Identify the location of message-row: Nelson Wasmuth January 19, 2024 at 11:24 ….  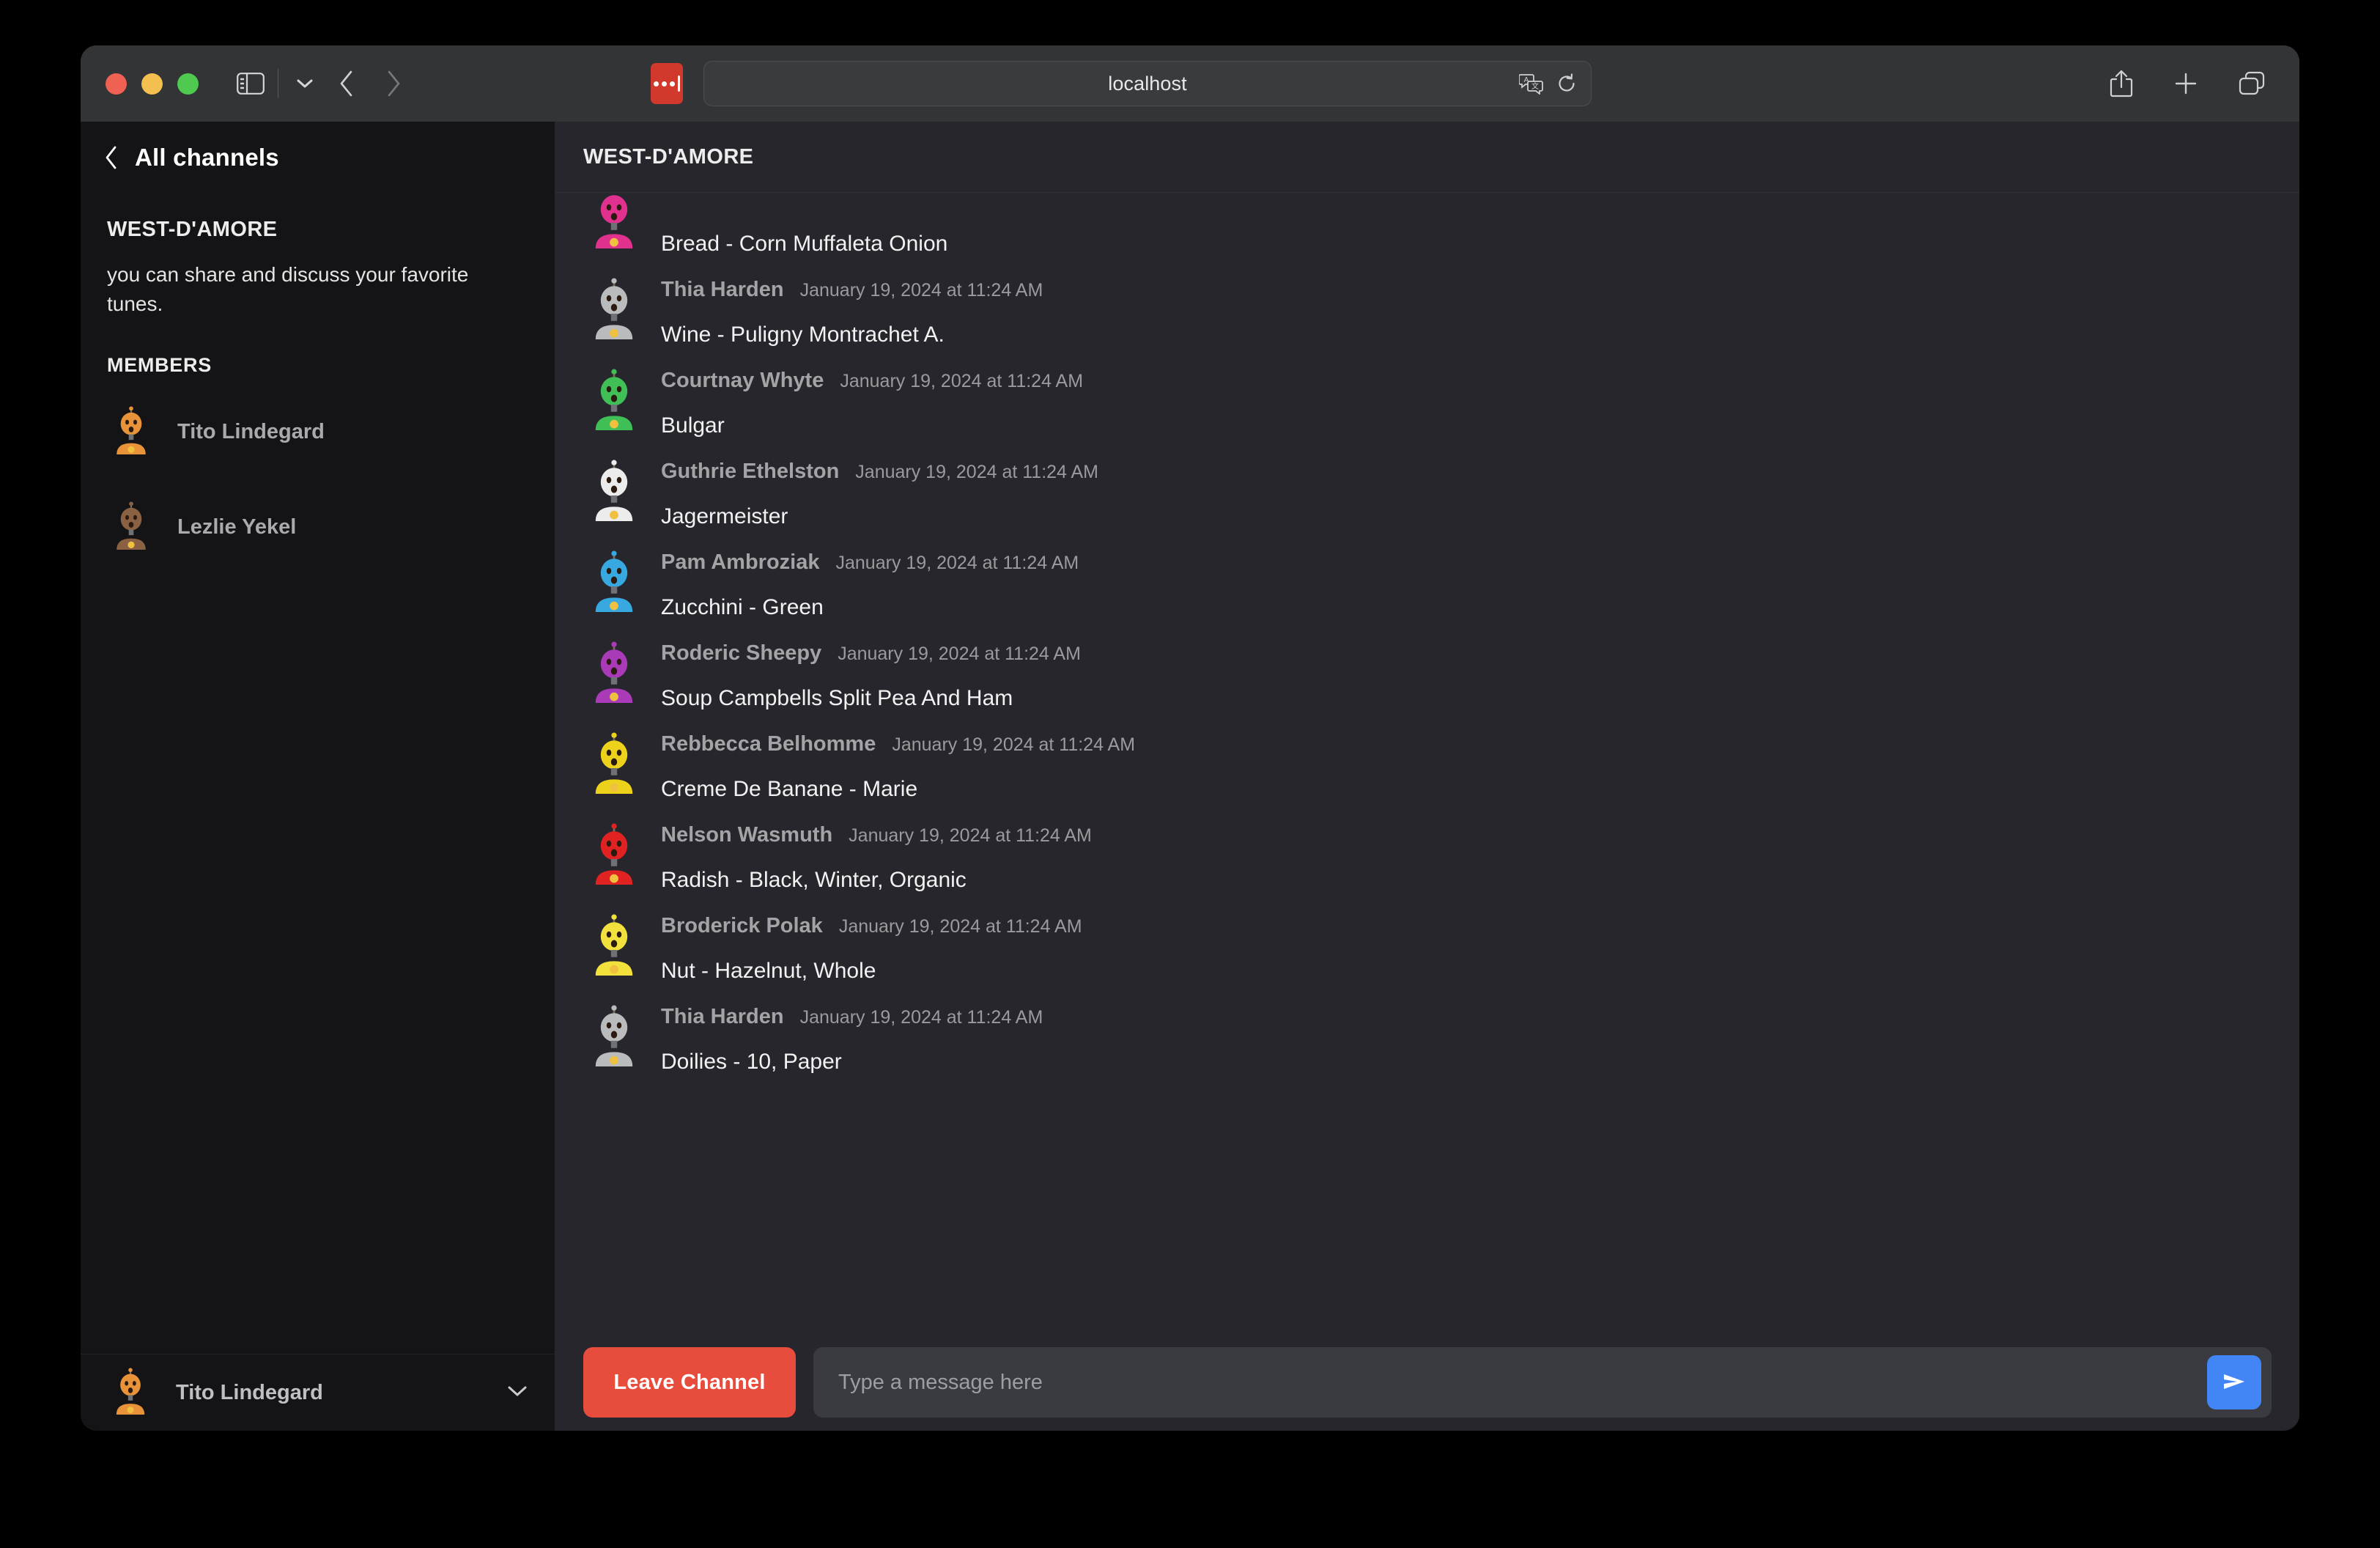
(1427, 848).